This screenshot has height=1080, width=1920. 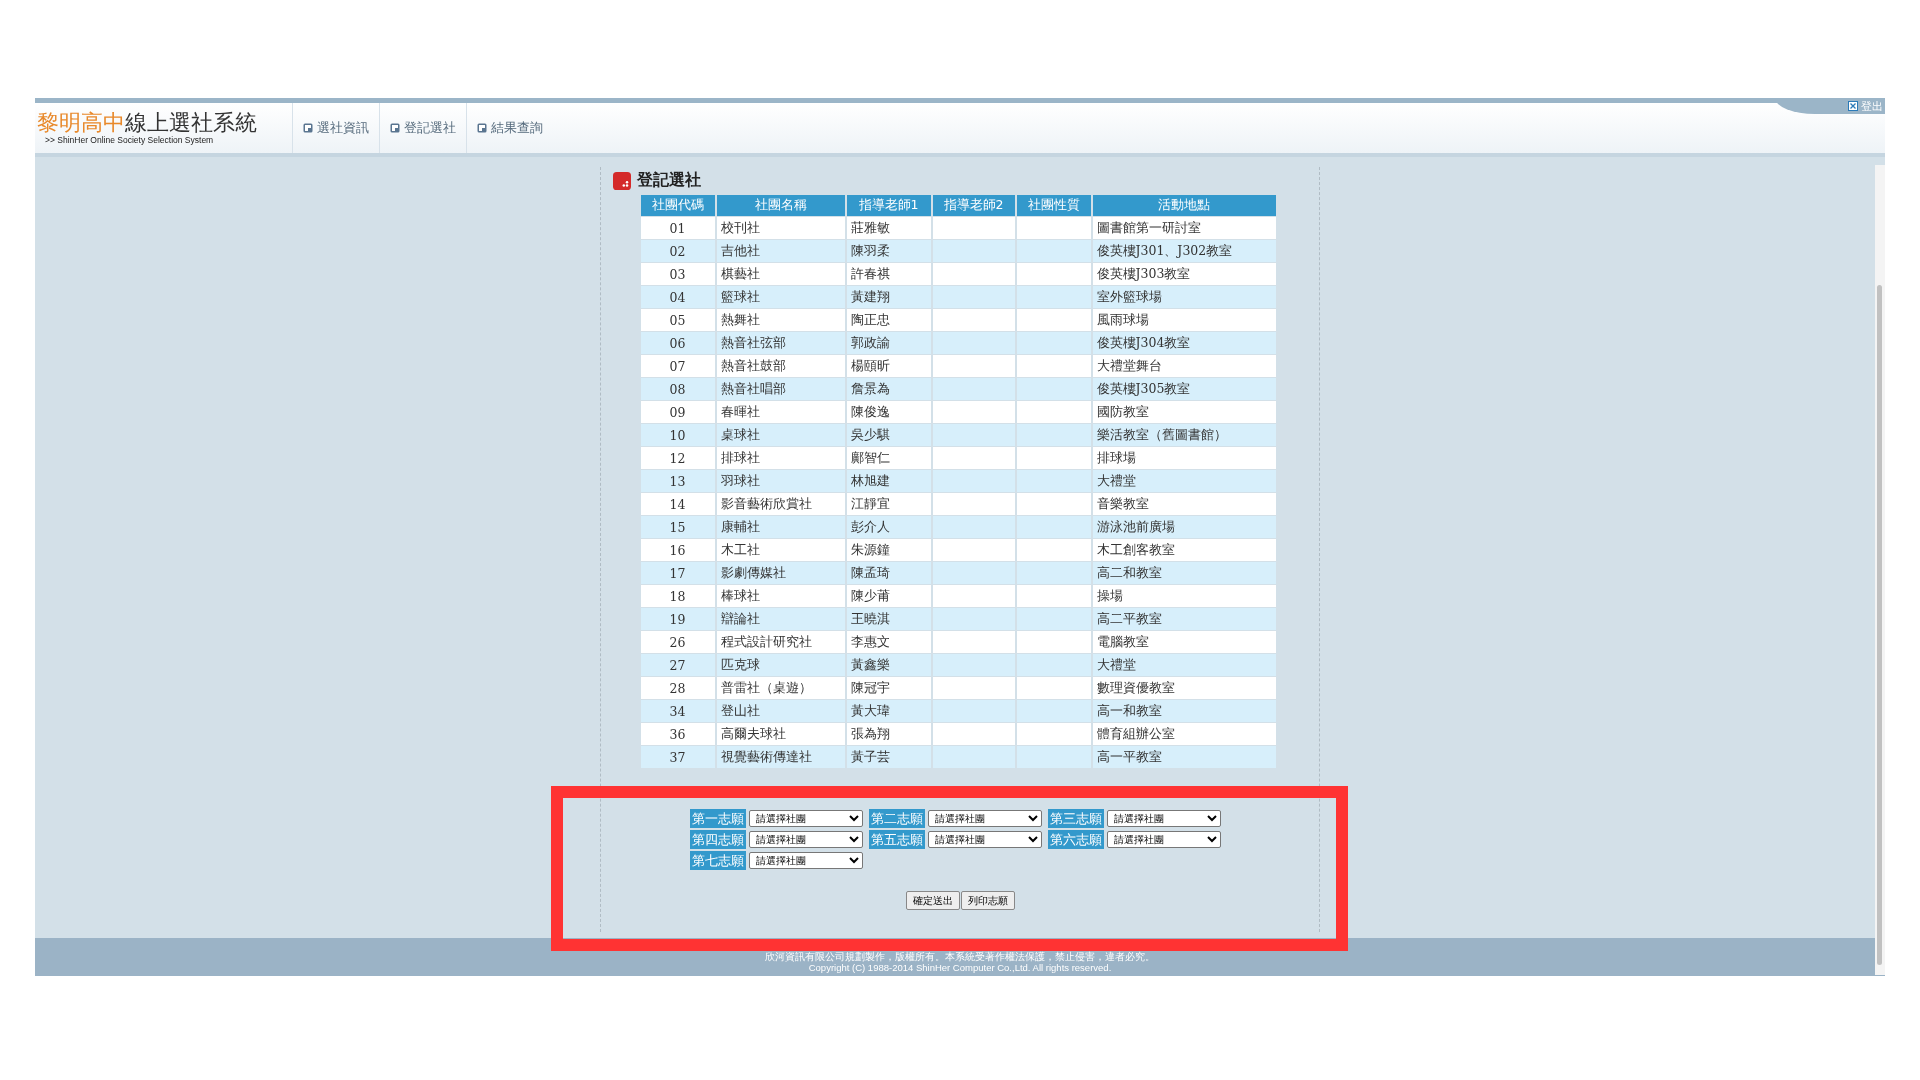 What do you see at coordinates (960, 967) in the screenshot?
I see `footer-text: Copyright (C) 1988-2014 ShinHer Computer Co.,Ltd. All rights reserved.` at bounding box center [960, 967].